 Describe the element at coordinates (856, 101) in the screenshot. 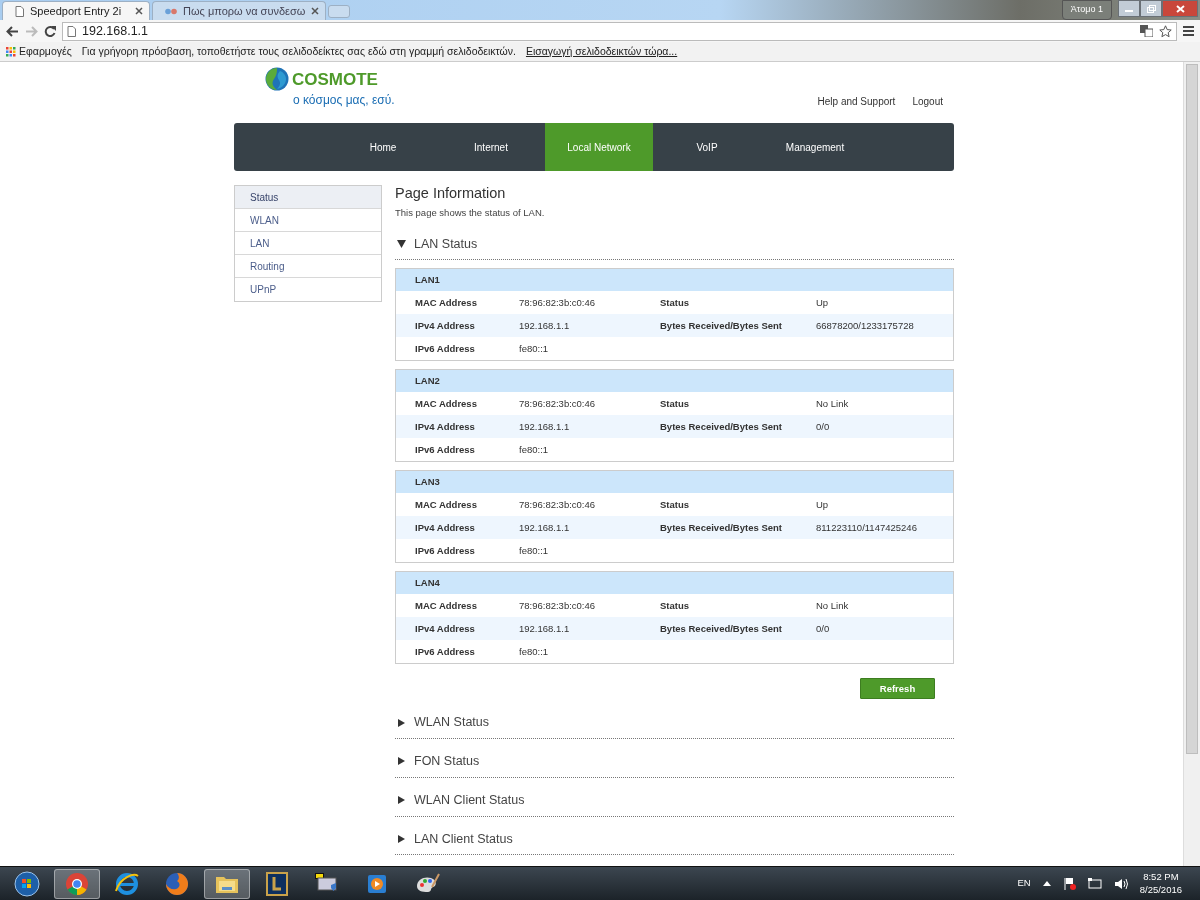

I see `header-link: Help and Support` at that location.